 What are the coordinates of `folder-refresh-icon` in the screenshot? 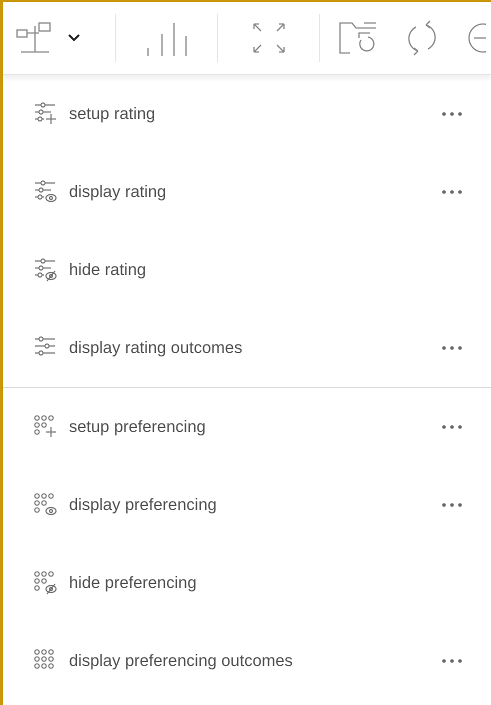 It's located at (358, 38).